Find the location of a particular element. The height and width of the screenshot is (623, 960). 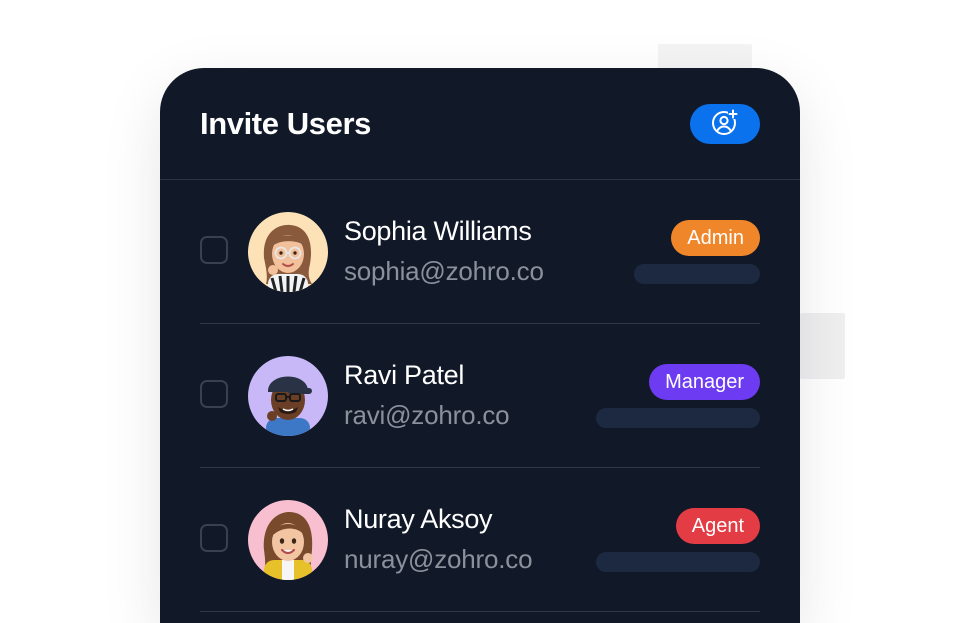

user-name: Nuray Aksoy is located at coordinates (418, 519).